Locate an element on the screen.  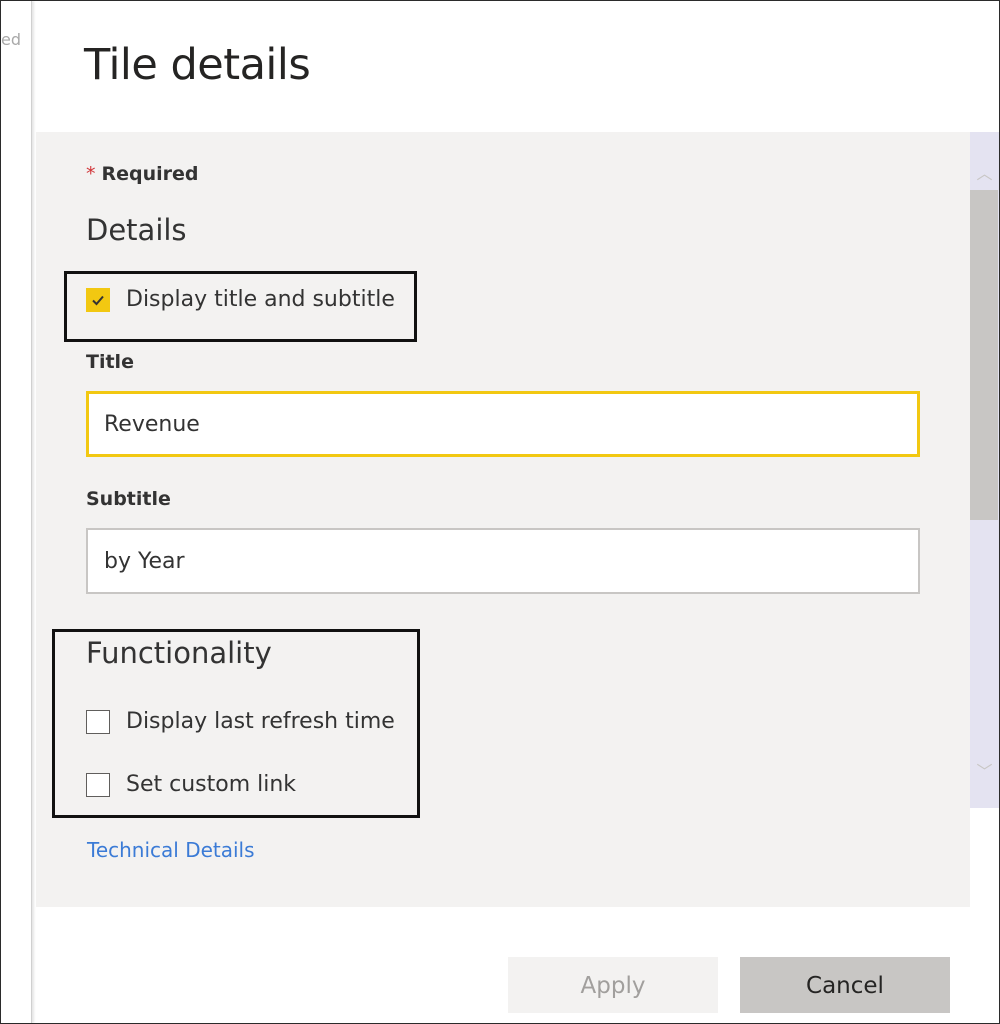
details-heading: Details is located at coordinates (136, 230).